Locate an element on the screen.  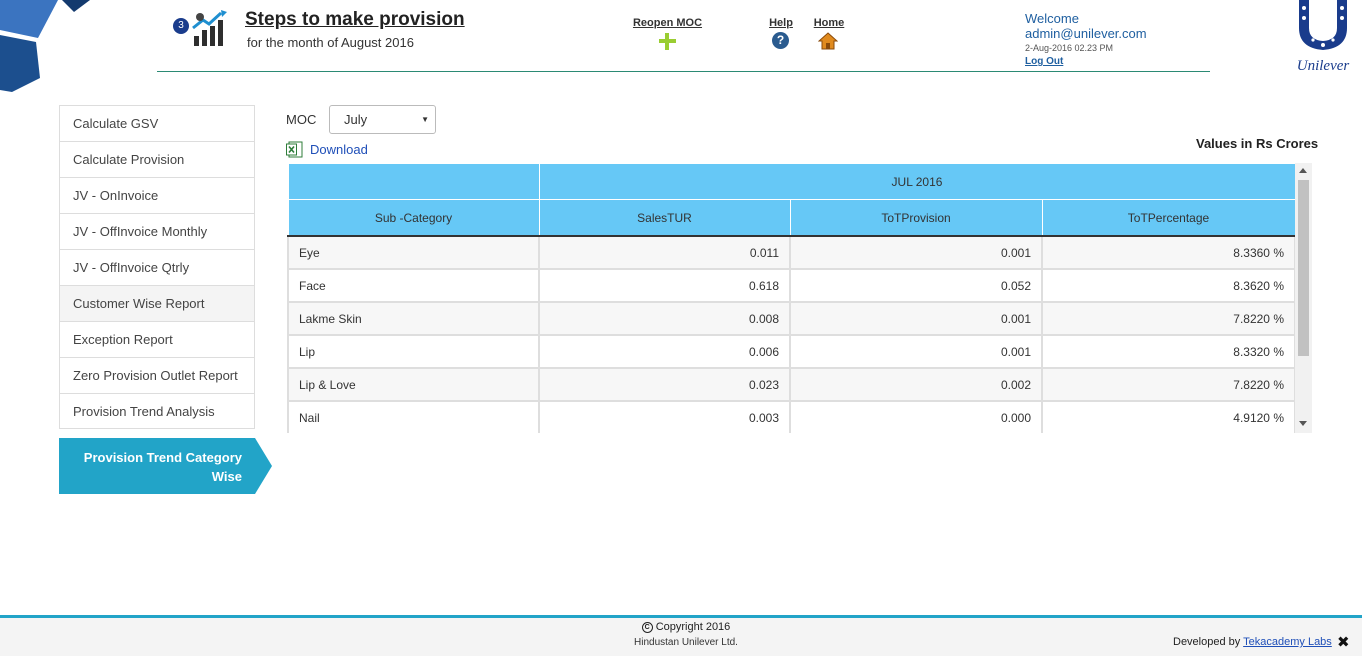
login-time: 2-Aug-2016 02.23 PM is located at coordinates (1069, 48).